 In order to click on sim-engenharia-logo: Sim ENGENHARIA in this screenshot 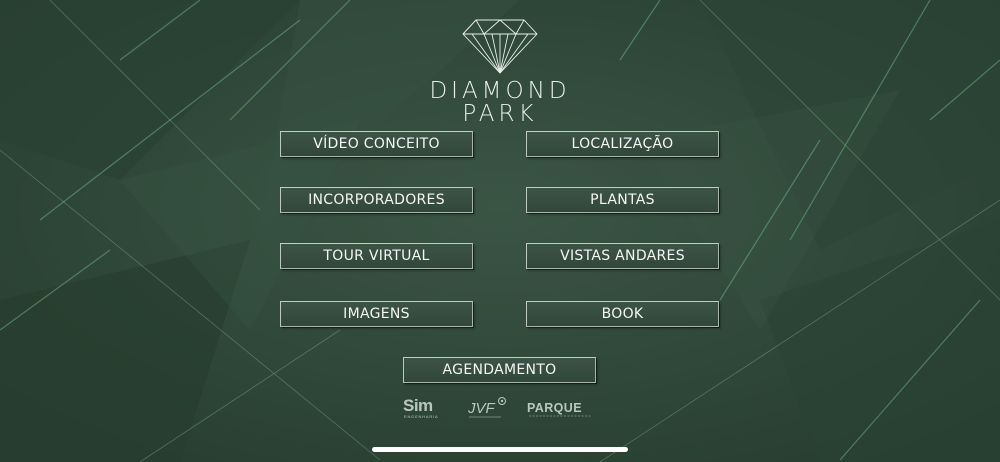, I will do `click(420, 407)`.